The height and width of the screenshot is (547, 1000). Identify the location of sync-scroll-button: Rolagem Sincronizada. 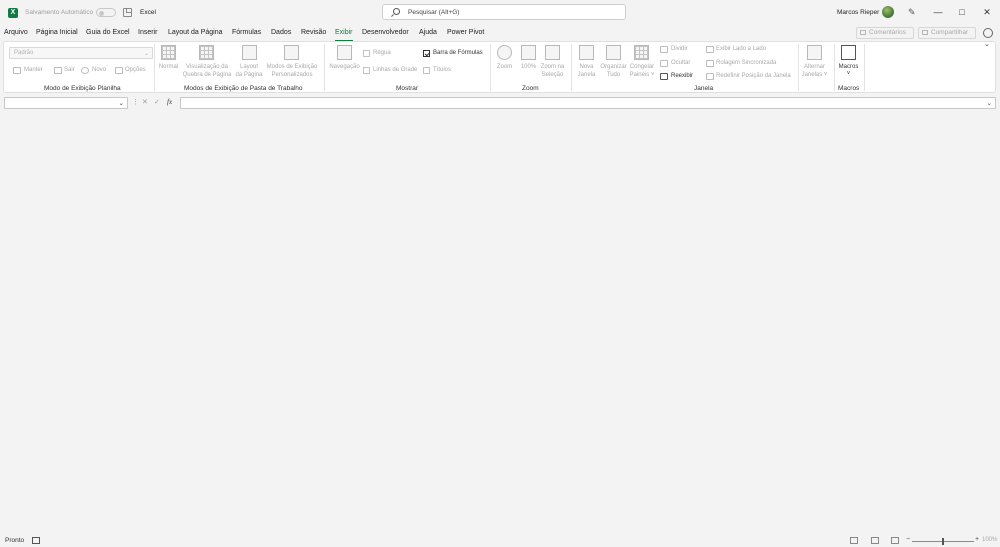
(746, 63).